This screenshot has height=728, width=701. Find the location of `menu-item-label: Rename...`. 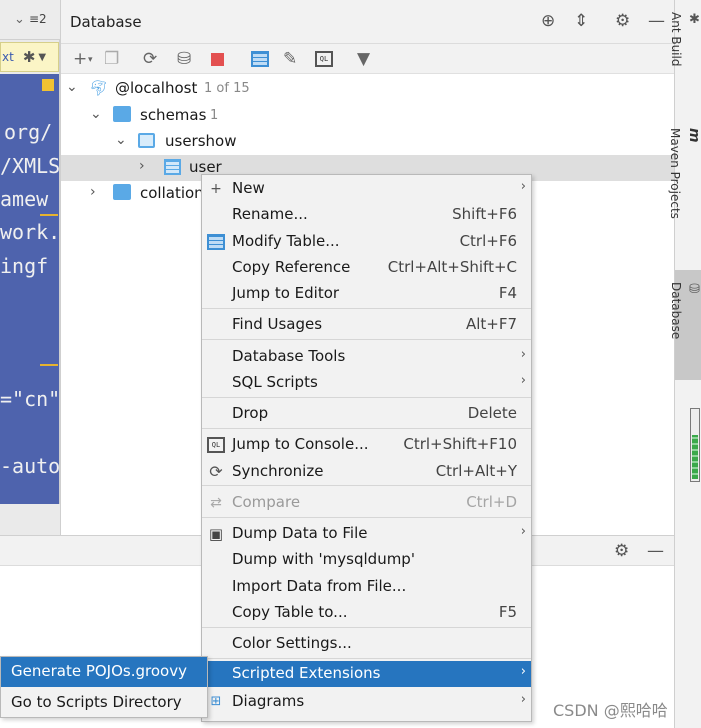

menu-item-label: Rename... is located at coordinates (270, 214).